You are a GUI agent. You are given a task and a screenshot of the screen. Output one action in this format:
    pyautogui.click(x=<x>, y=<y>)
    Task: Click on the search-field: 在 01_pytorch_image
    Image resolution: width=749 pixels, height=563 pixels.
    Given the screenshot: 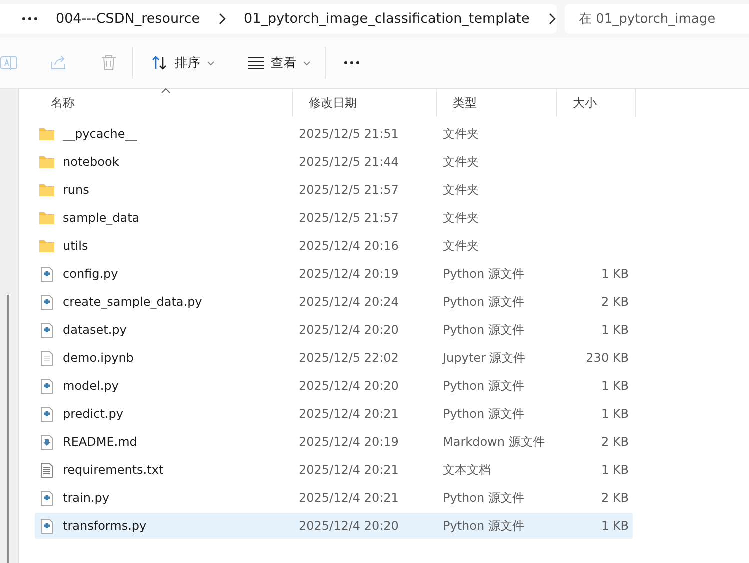 What is the action you would take?
    pyautogui.click(x=657, y=19)
    